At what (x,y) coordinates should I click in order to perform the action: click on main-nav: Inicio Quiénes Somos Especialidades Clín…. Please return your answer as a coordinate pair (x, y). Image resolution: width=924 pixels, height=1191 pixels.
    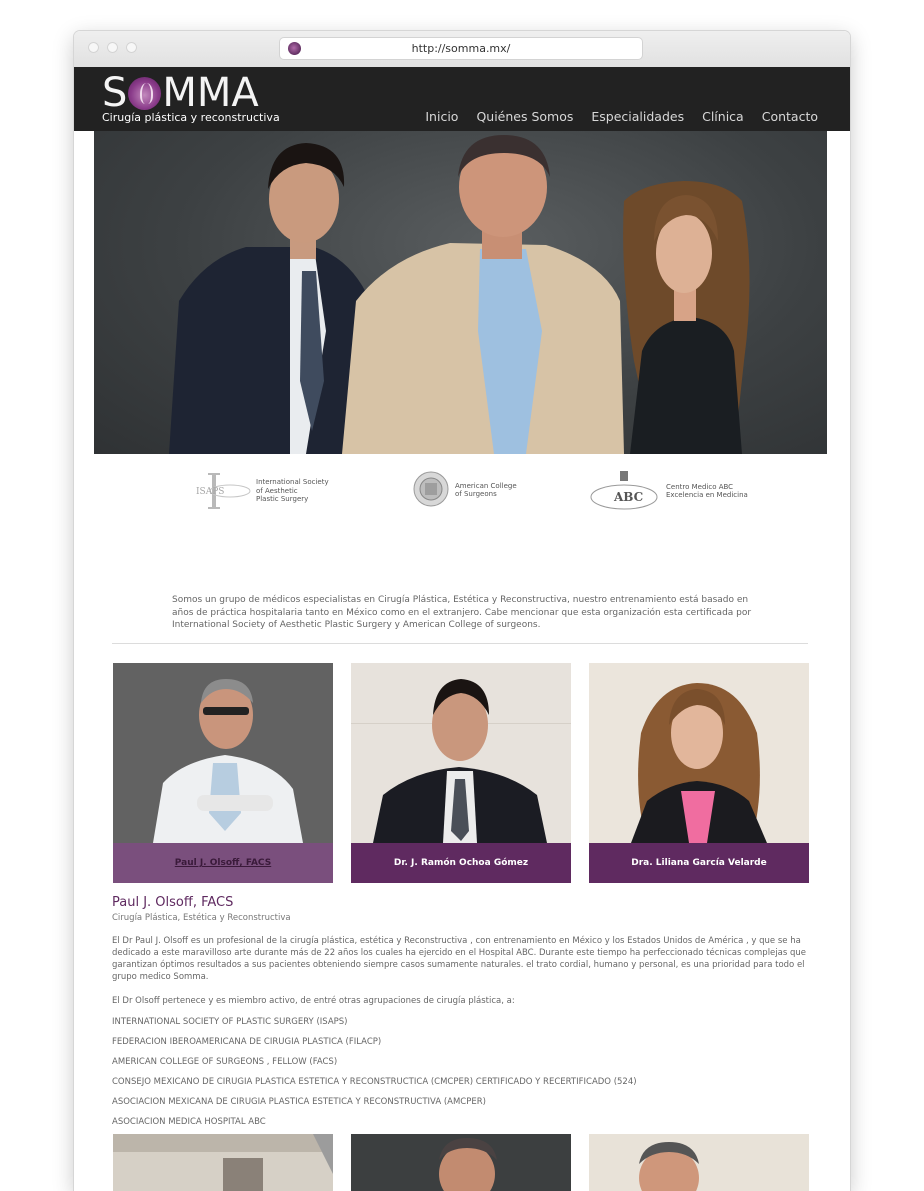
    Looking at the image, I should click on (621, 116).